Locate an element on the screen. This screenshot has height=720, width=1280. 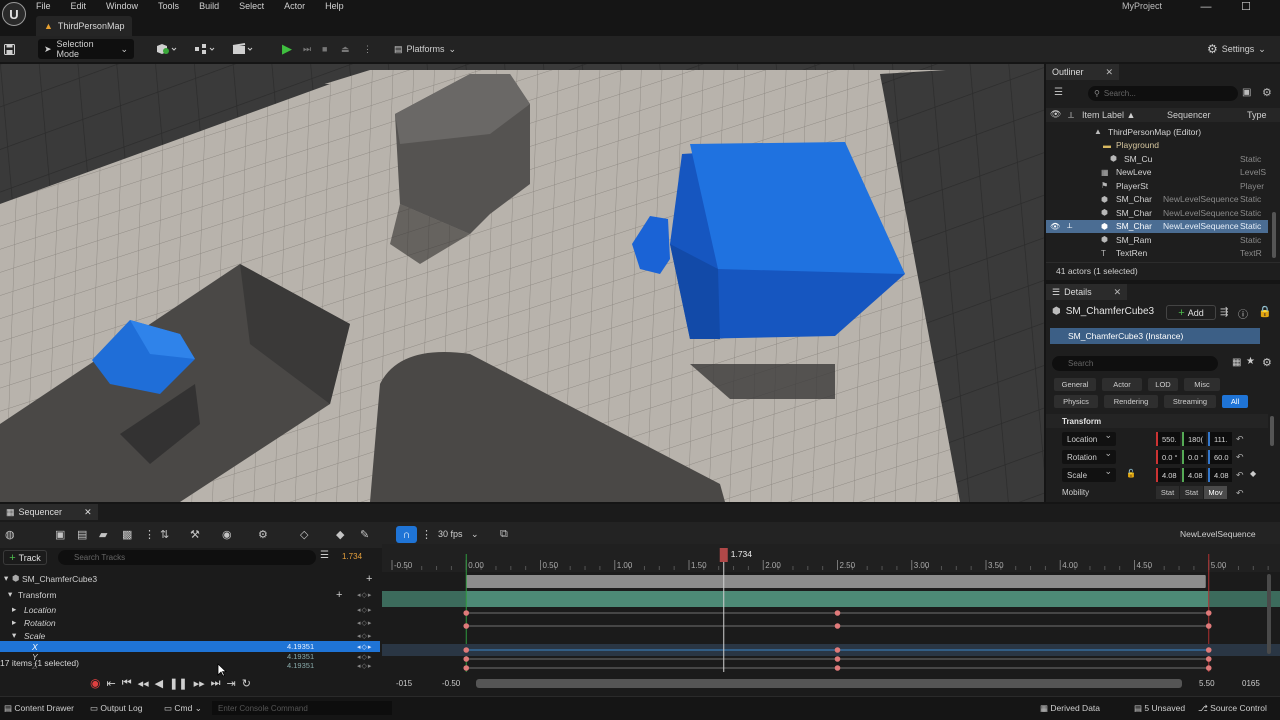
auto-key-icon: ◆ is located at coordinates (340, 534).